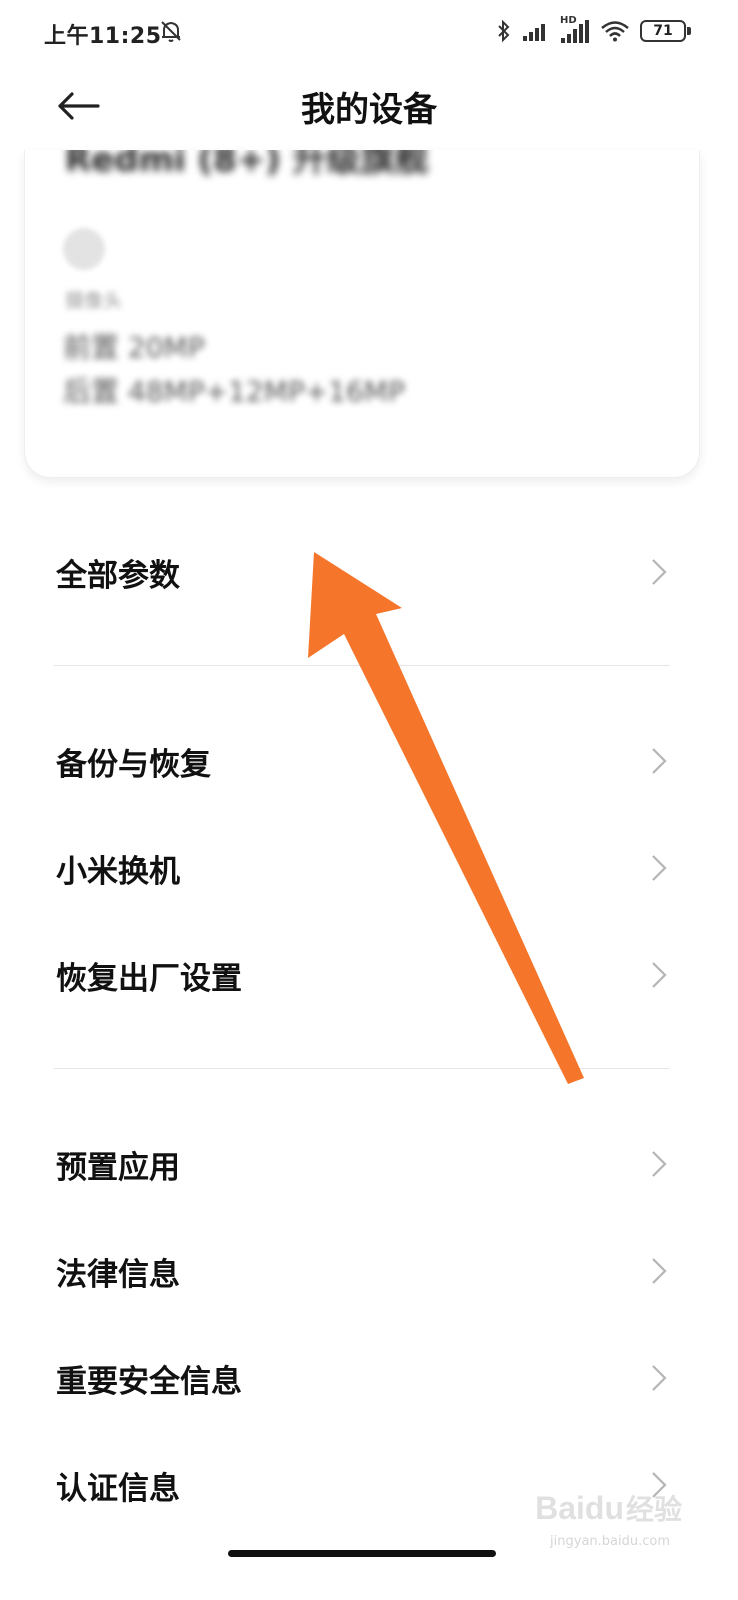 Image resolution: width=738 pixels, height=1600 pixels. Describe the element at coordinates (234, 391) in the screenshot. I see `rear-camera-spec: 后置 48MP+12MP+16MP` at that location.